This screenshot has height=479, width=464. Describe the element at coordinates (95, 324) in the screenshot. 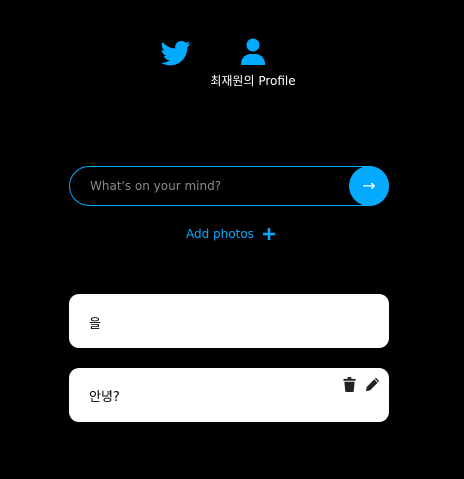

I see `tweet-text: 을` at that location.